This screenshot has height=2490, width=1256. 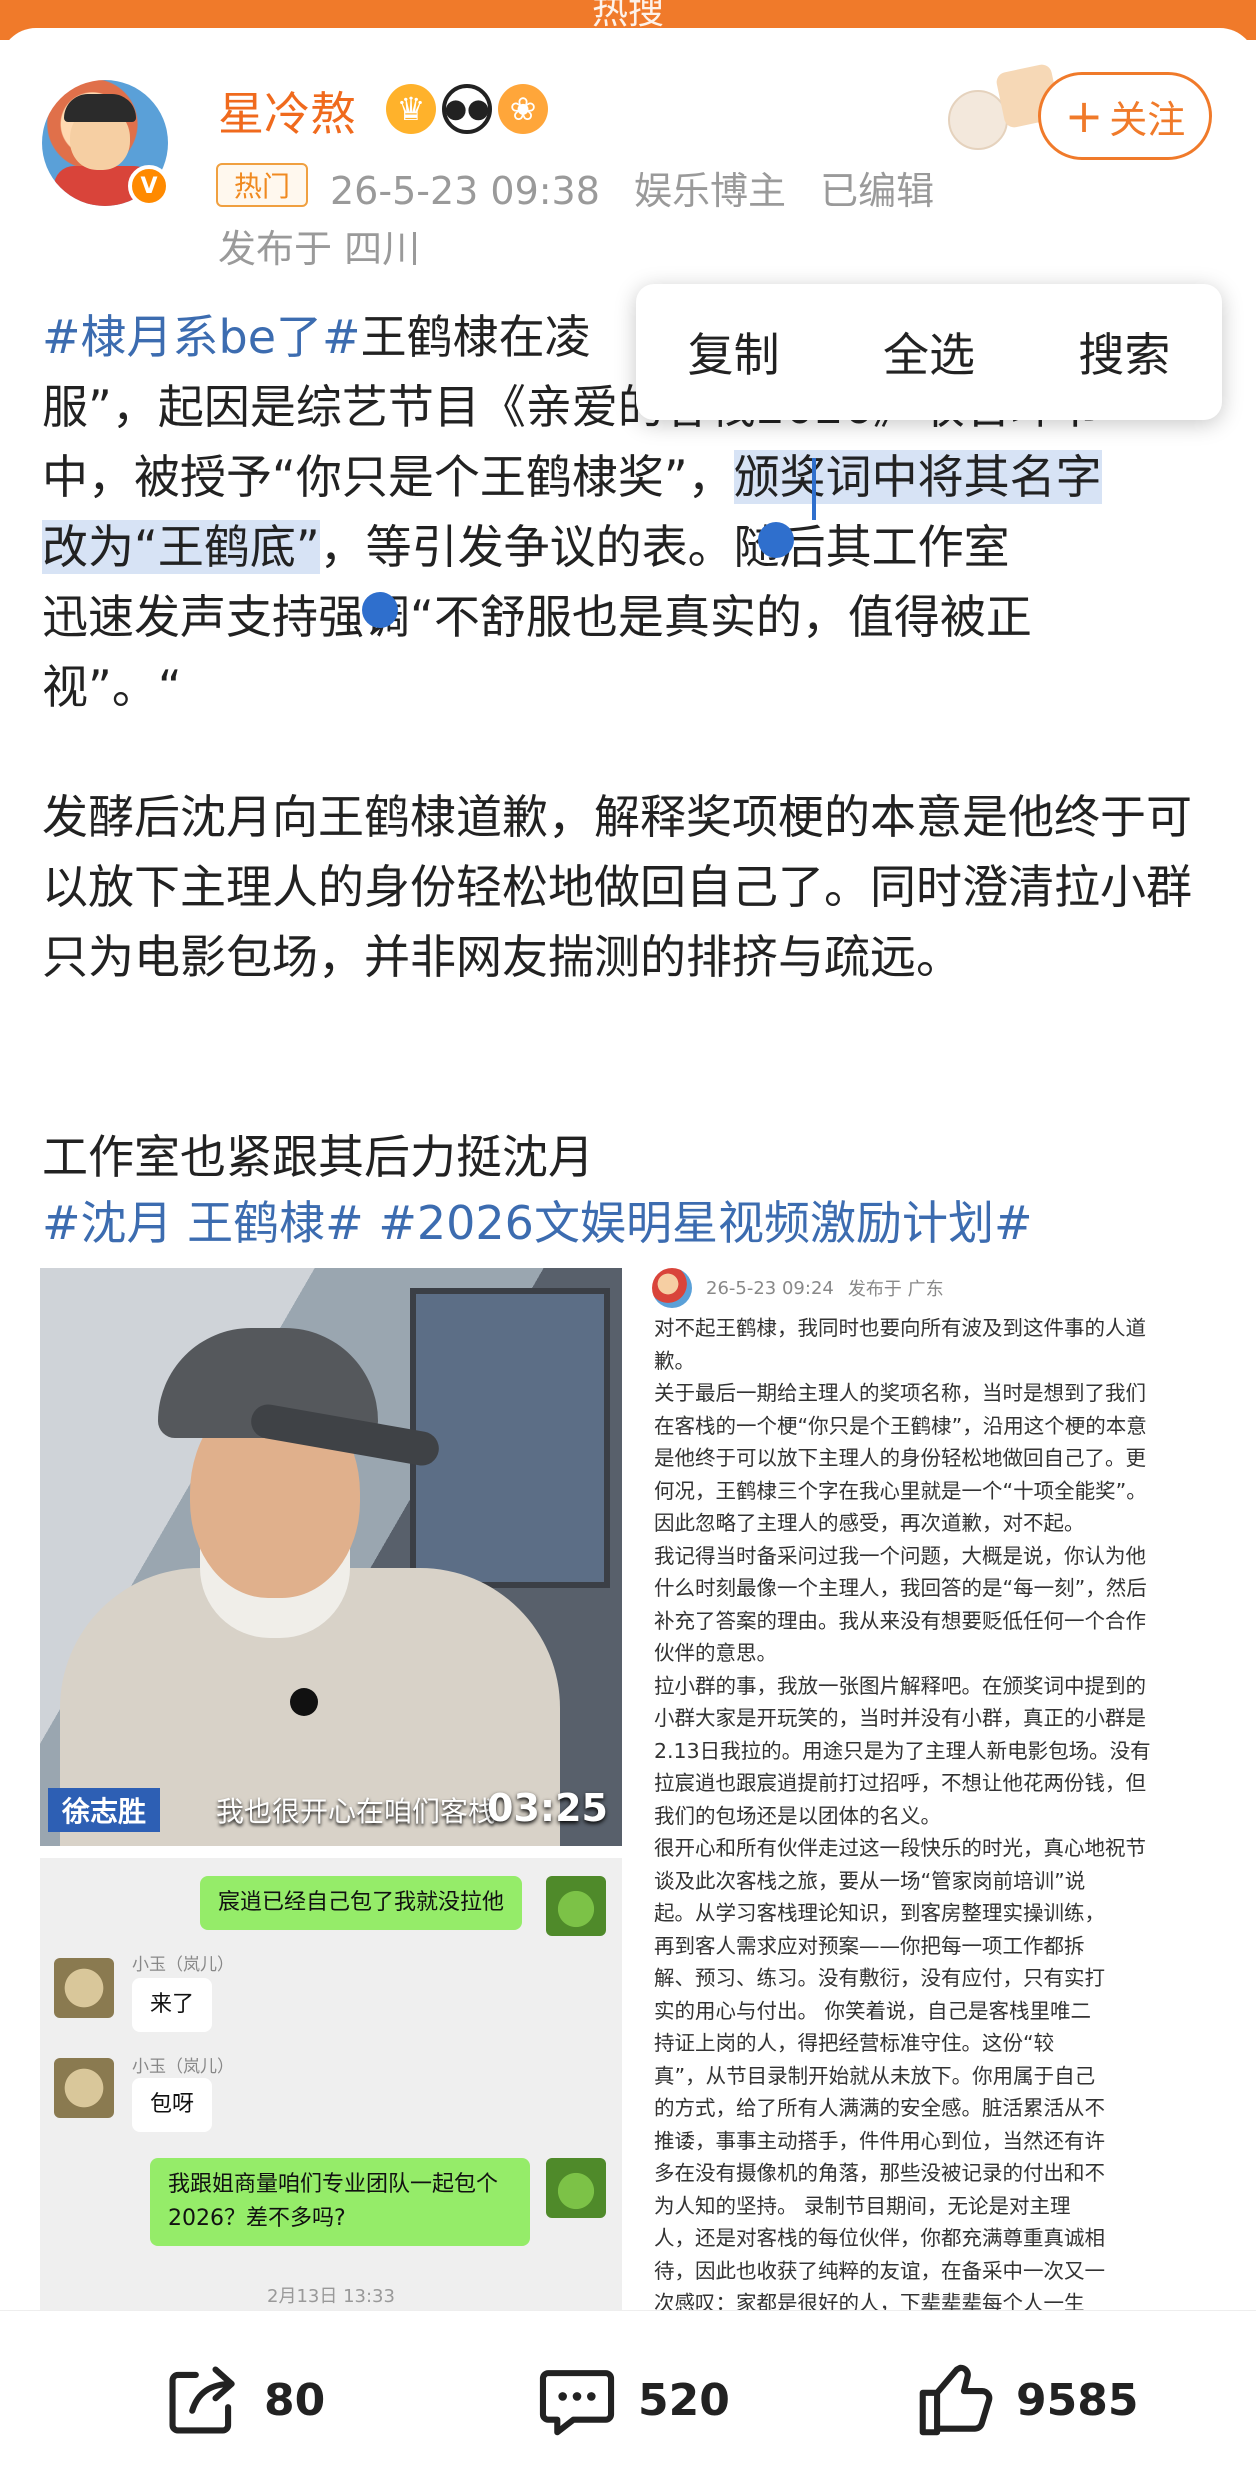 I want to click on video-caption: 我也很开心在咱们客栈, so click(x=356, y=1811).